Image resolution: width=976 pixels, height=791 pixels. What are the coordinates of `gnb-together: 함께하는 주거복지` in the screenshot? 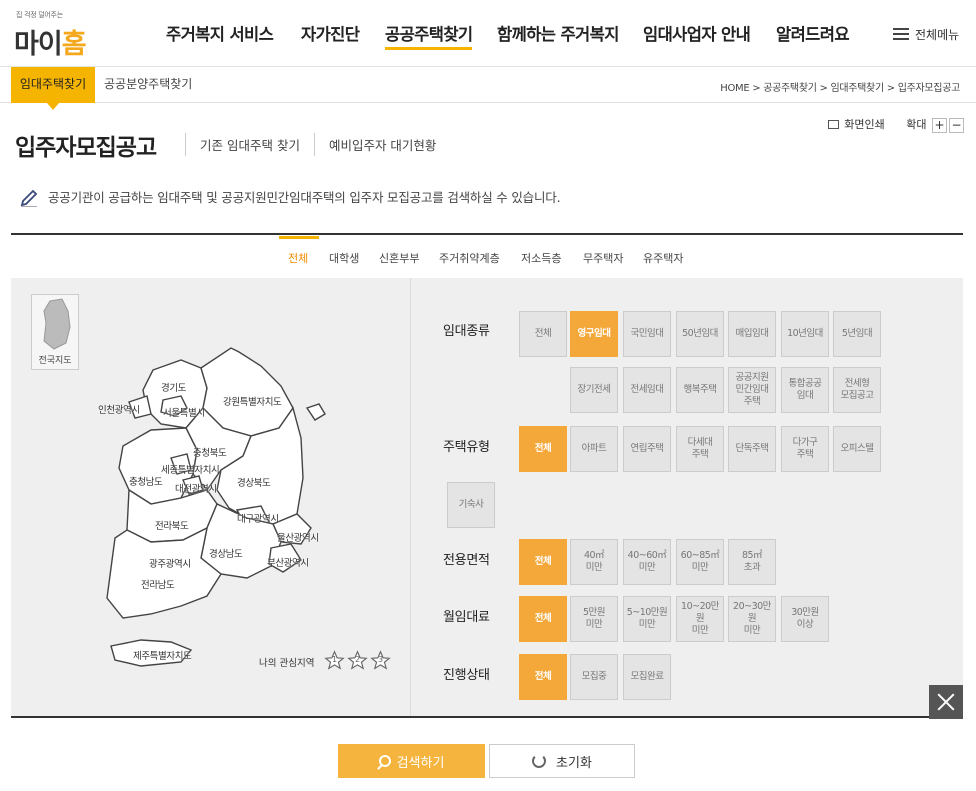 It's located at (558, 33).